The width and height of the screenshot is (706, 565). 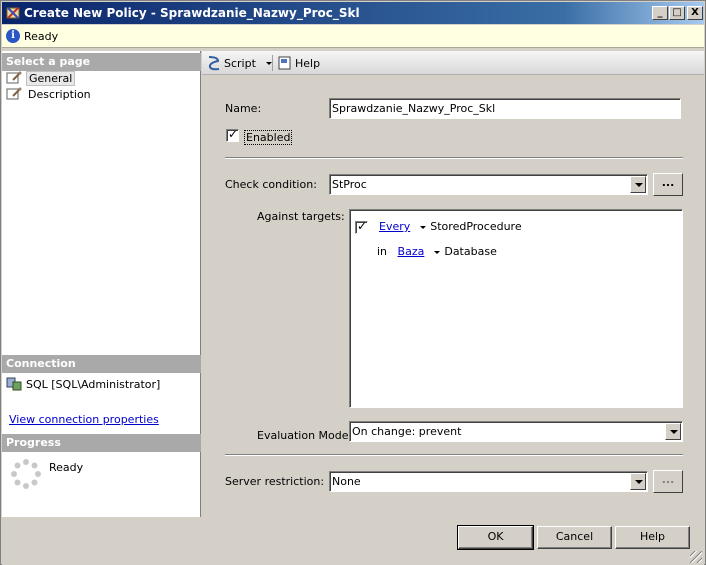 I want to click on server-restriction-value: None, so click(x=346, y=481).